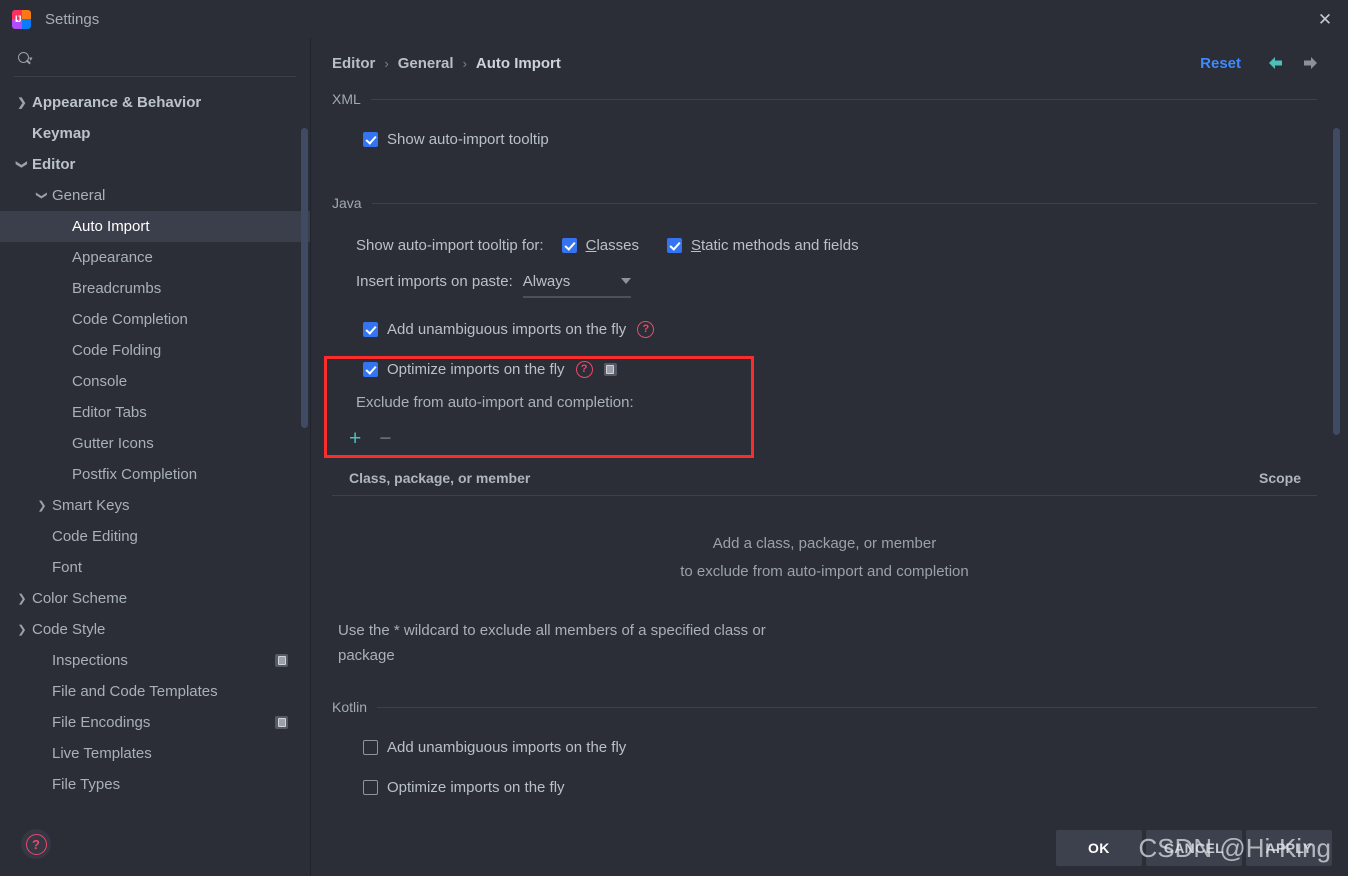  Describe the element at coordinates (612, 245) in the screenshot. I see `java-classes-label: Classes` at that location.